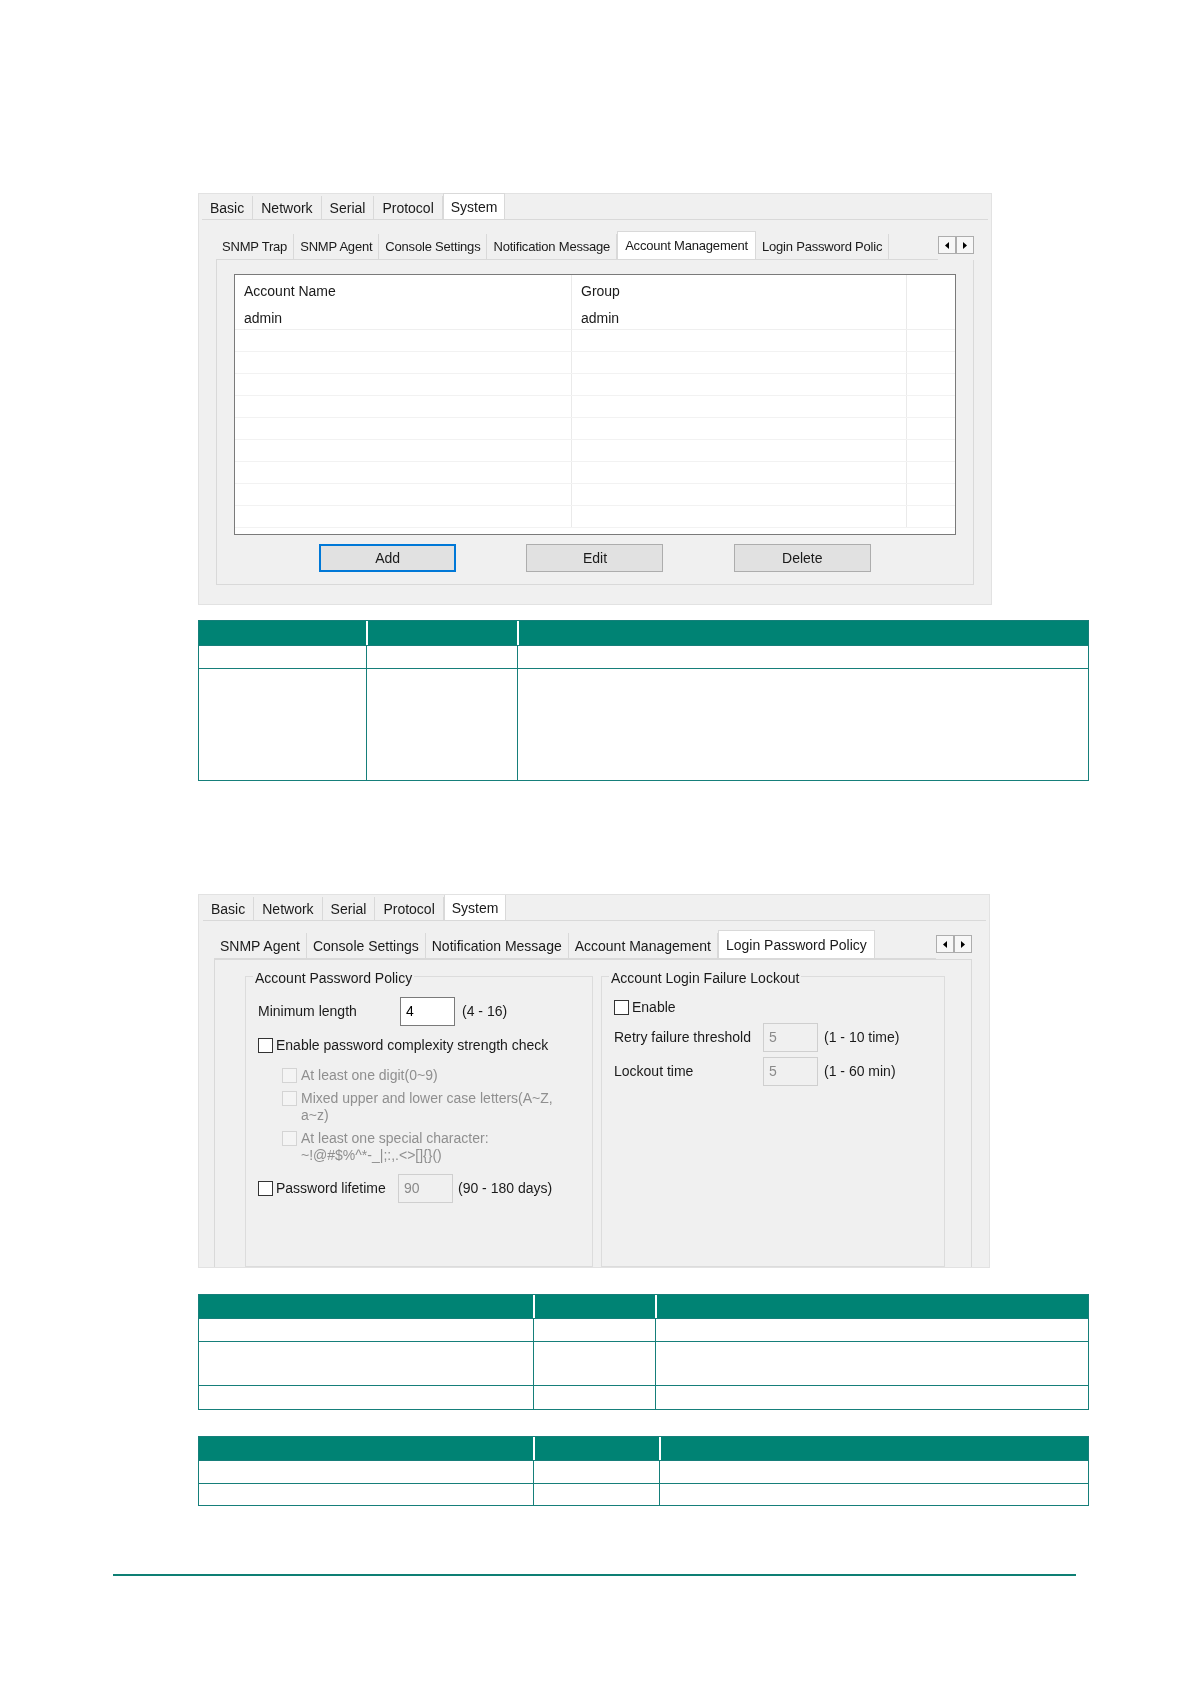 The image size is (1191, 1684). What do you see at coordinates (654, 1071) in the screenshot?
I see `field-label: Lockout time` at bounding box center [654, 1071].